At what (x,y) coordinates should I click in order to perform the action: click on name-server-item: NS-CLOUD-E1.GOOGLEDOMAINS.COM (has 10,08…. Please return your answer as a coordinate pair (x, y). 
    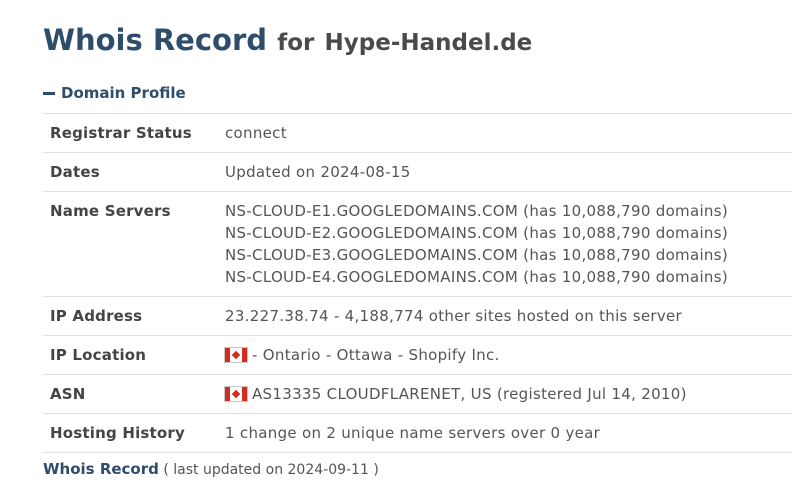
    Looking at the image, I should click on (476, 211).